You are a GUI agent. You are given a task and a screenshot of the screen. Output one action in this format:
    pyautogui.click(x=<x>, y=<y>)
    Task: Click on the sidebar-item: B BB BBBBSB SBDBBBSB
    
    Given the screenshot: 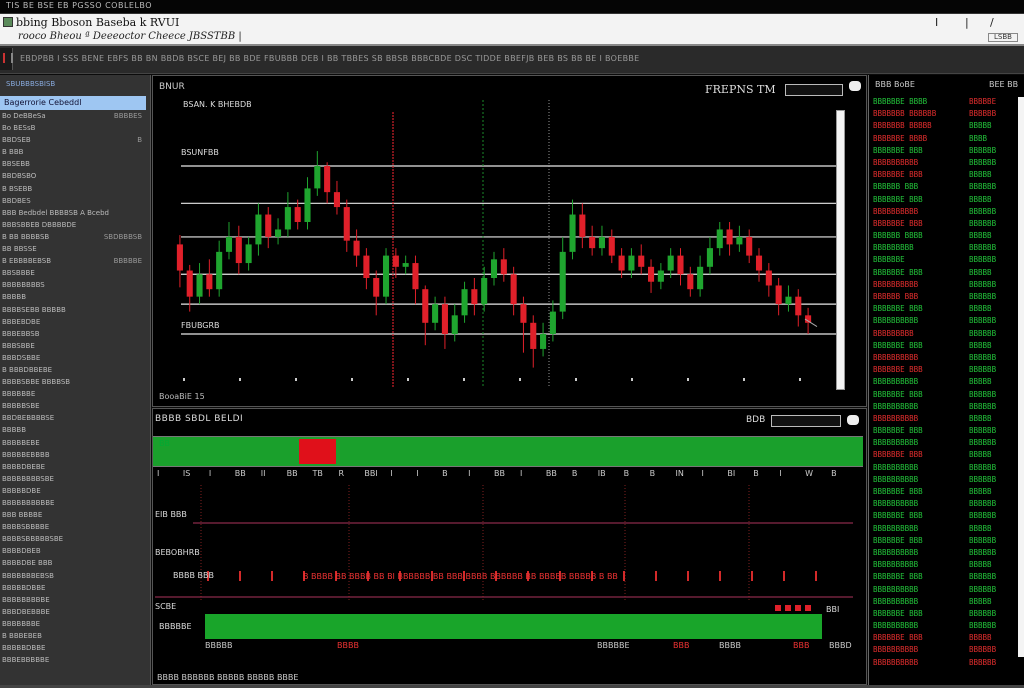 What is the action you would take?
    pyautogui.click(x=75, y=239)
    